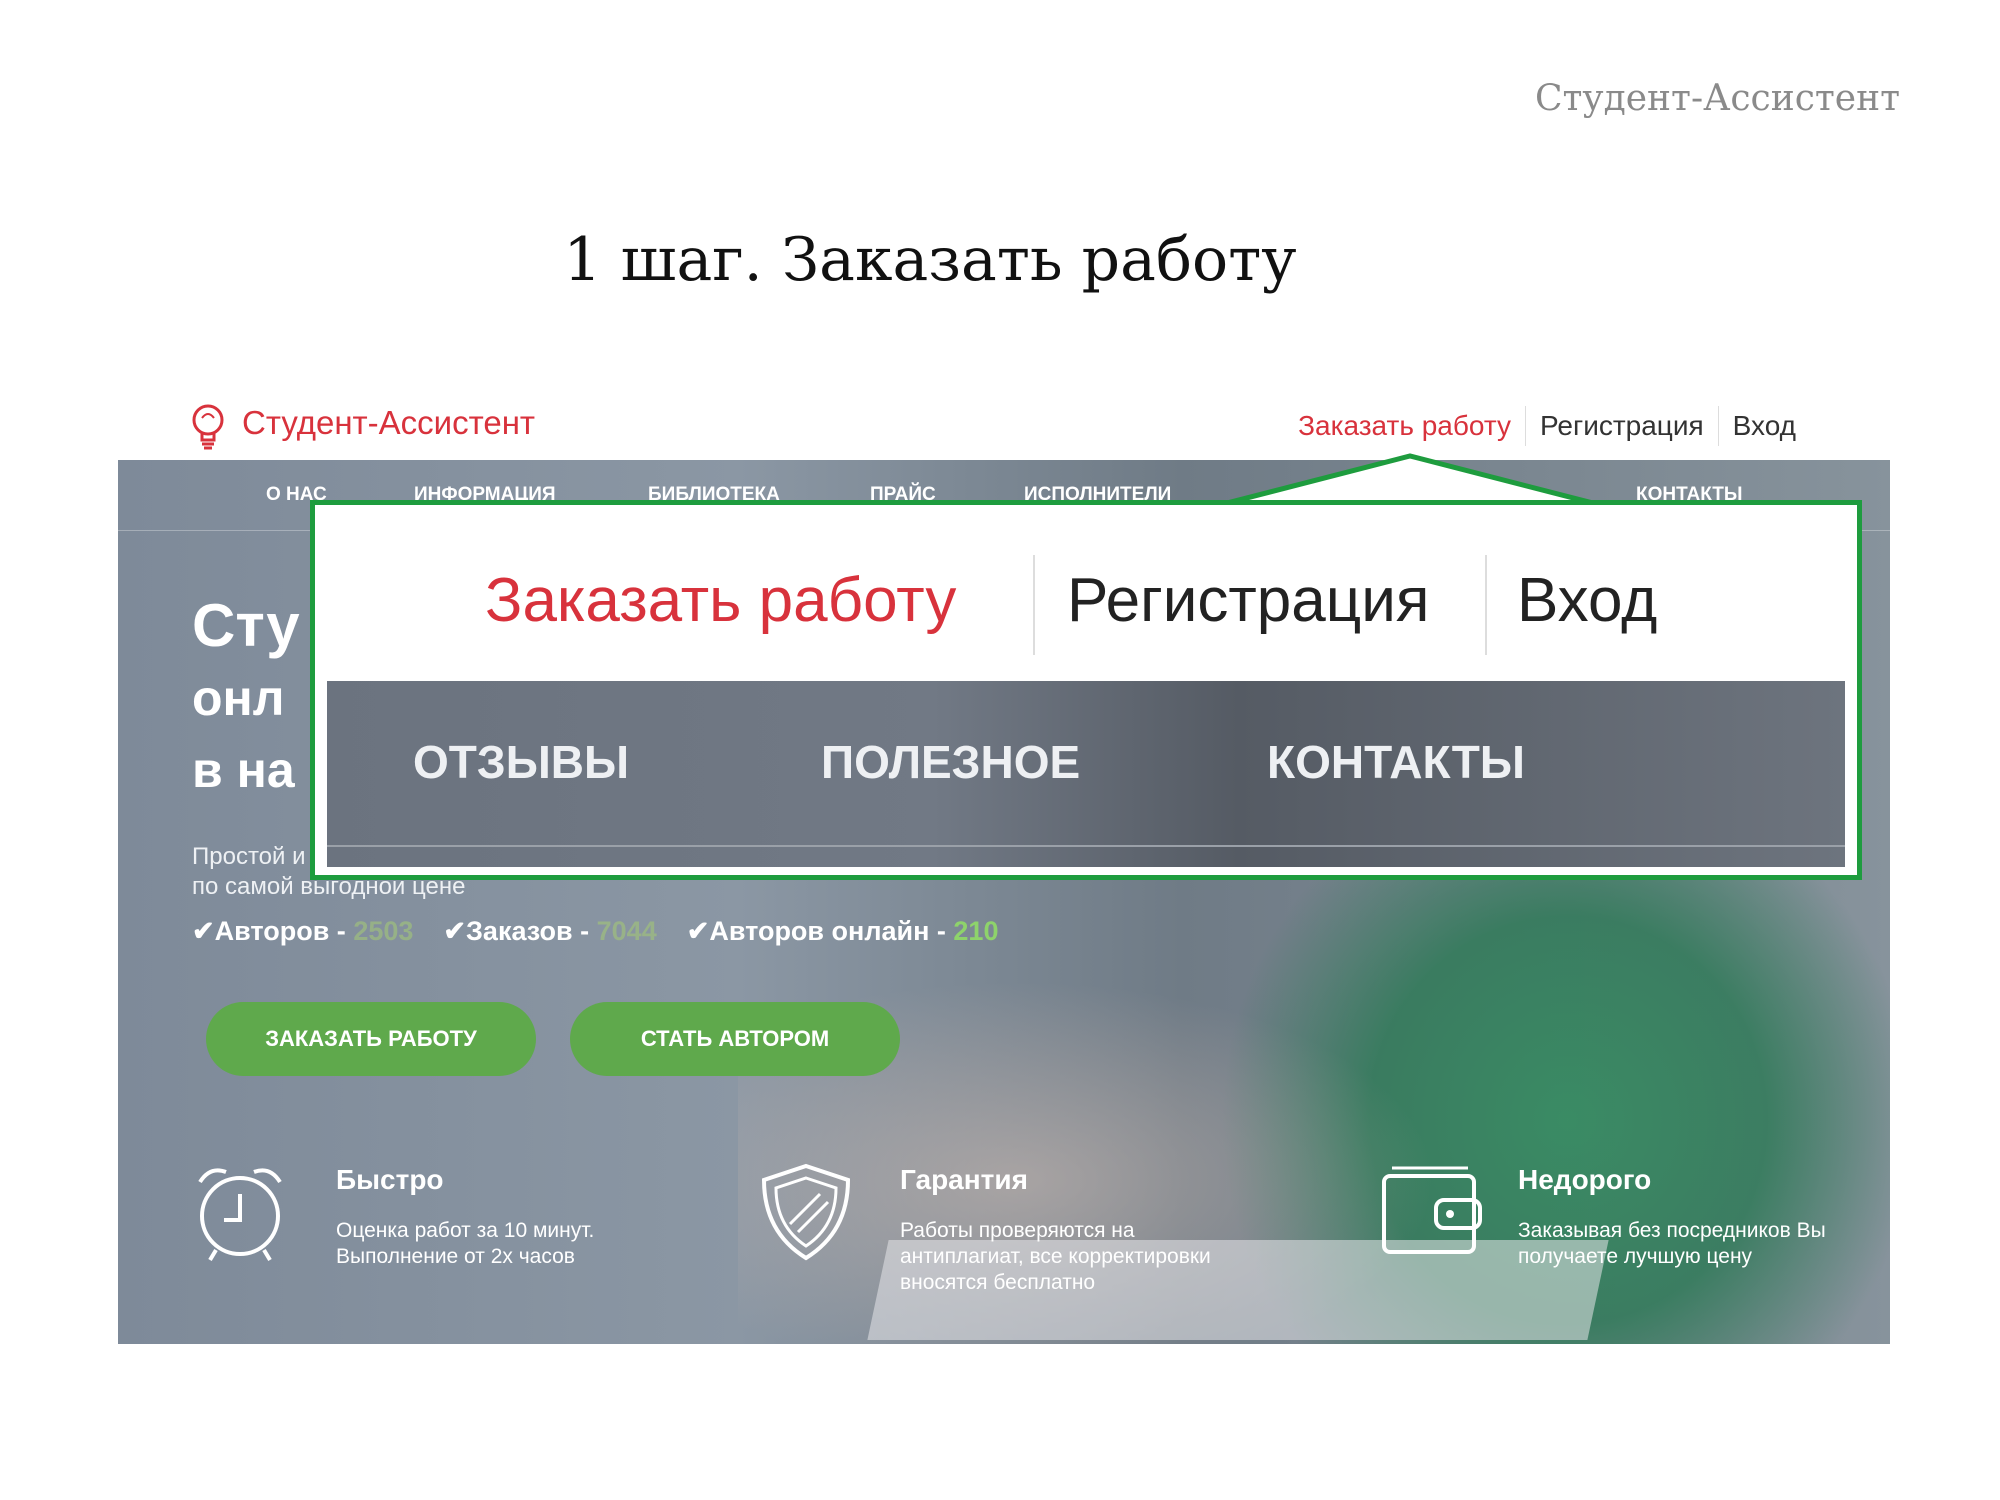 The width and height of the screenshot is (2000, 1500). Describe the element at coordinates (531, 931) in the screenshot. I see `stat-label: Заказов -` at that location.